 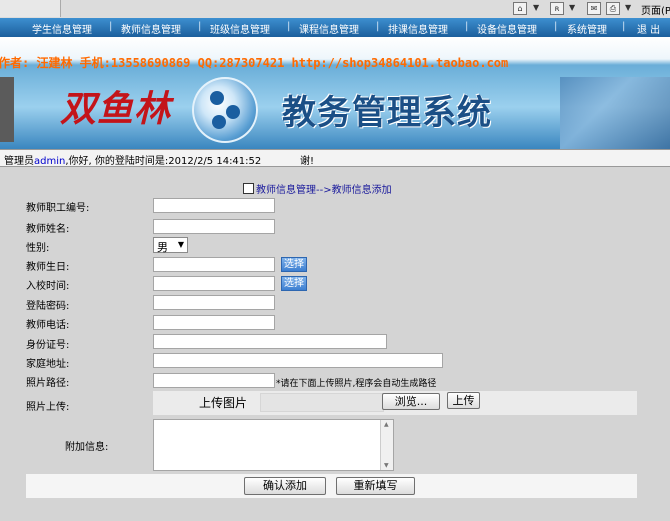 I want to click on textarea-scrollbar: ▲ ▼, so click(x=386, y=445).